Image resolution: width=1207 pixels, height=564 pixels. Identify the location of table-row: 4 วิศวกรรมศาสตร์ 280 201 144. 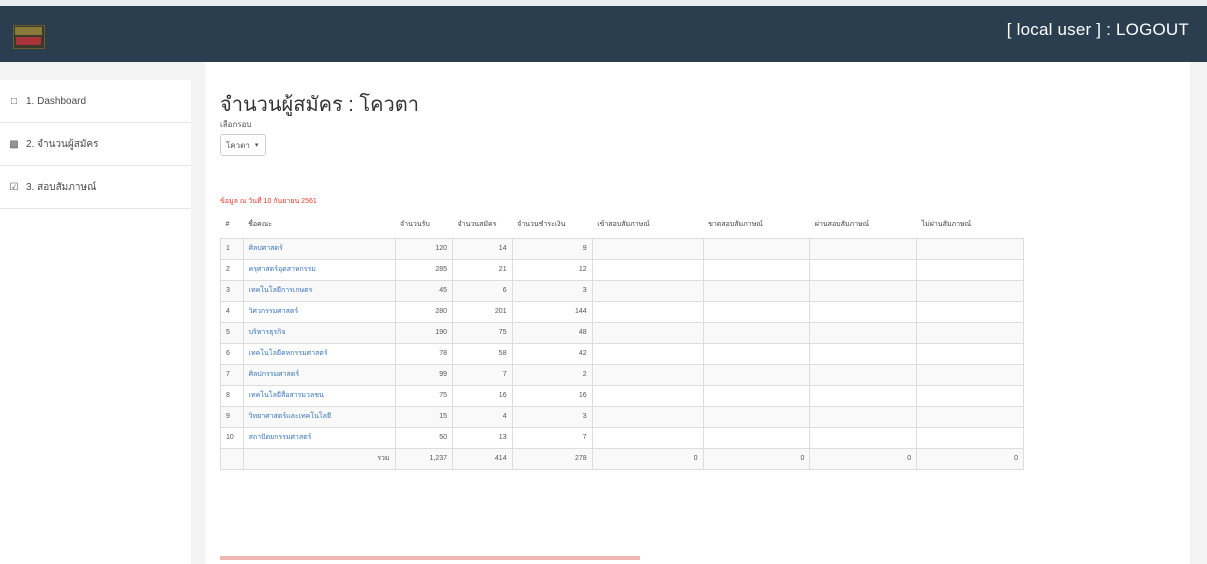
(622, 311).